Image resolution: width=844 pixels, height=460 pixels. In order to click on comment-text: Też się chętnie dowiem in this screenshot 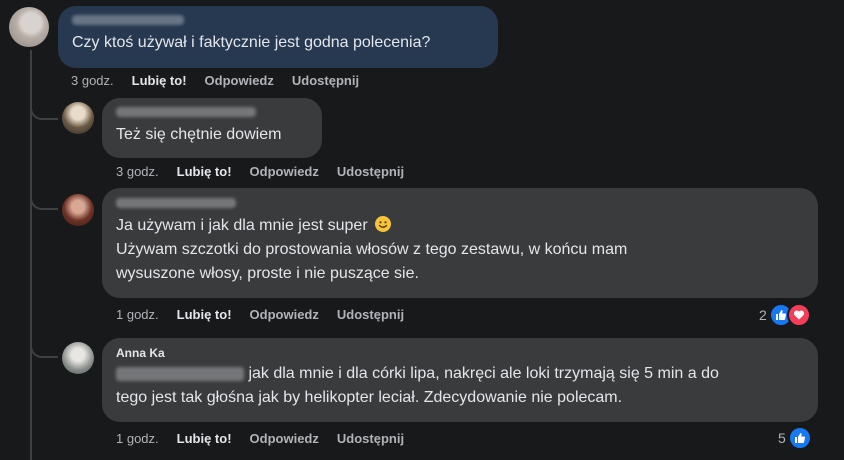, I will do `click(199, 134)`.